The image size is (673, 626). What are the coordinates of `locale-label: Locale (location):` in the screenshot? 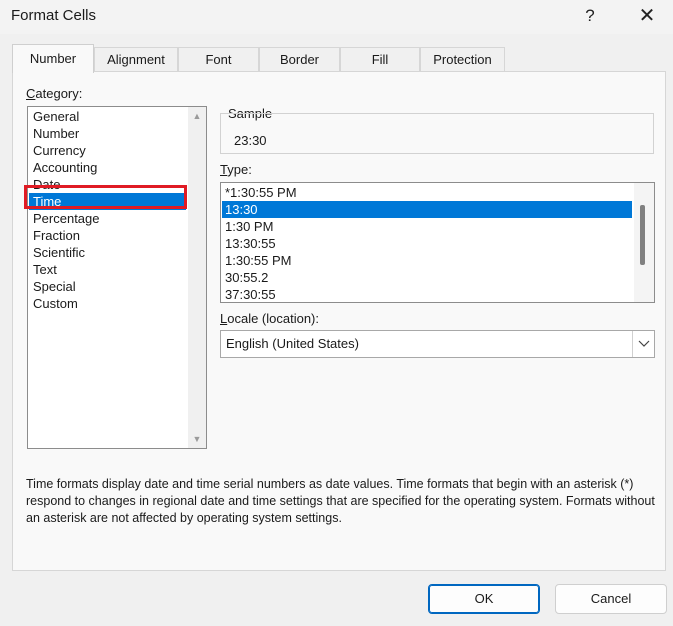 It's located at (270, 318).